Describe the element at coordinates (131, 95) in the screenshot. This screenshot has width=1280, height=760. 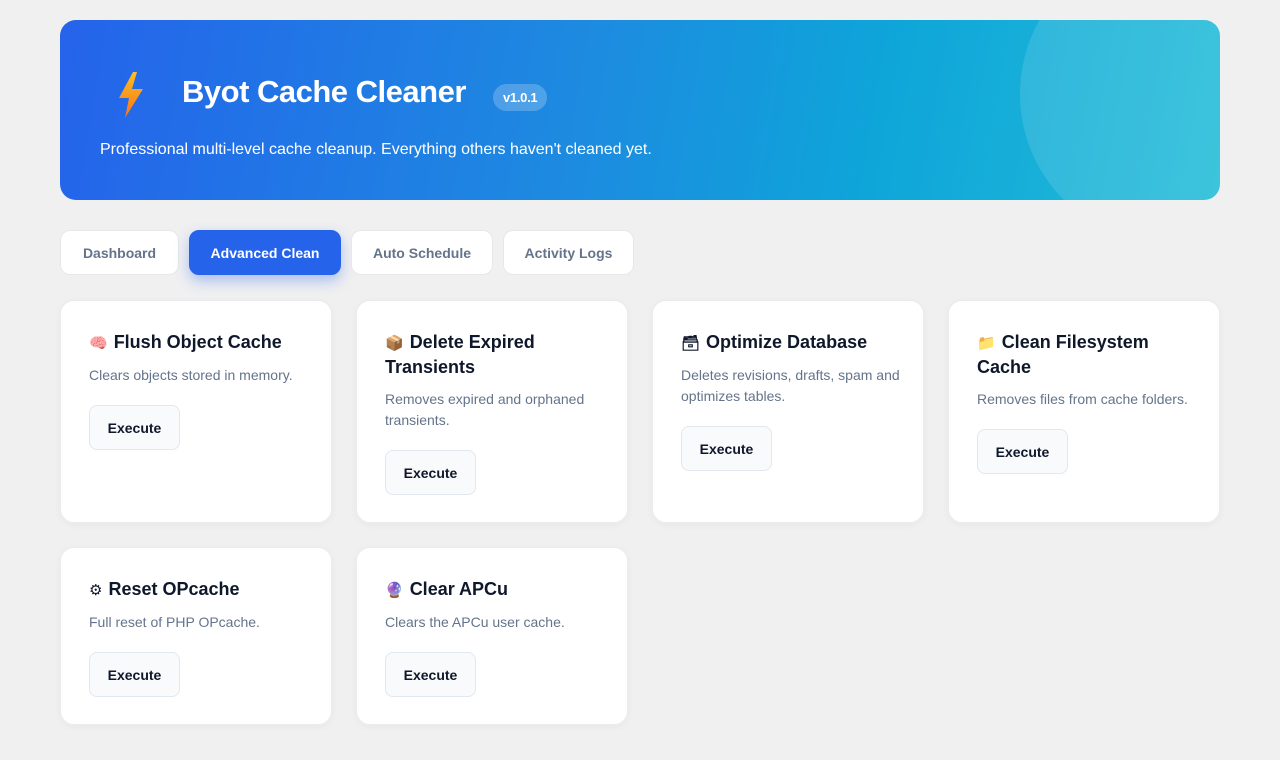
I see `lightning-bolt-icon` at that location.